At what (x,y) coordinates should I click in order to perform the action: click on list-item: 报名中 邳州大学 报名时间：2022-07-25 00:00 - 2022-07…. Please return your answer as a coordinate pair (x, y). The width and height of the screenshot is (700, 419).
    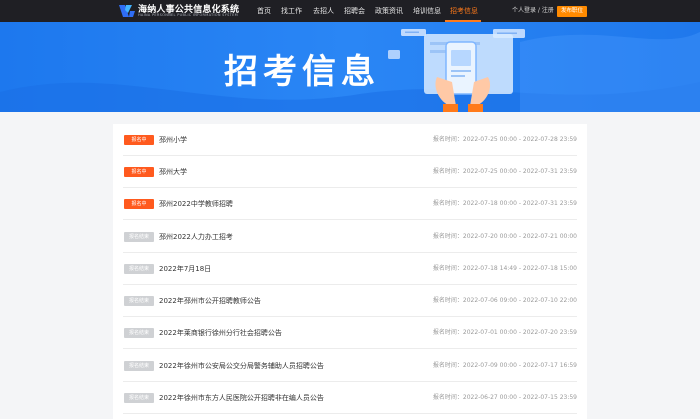
    Looking at the image, I should click on (350, 172).